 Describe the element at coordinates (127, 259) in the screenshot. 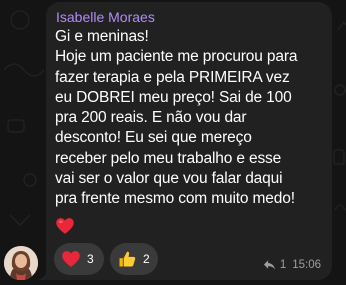

I see `thumbs-up-icon` at that location.